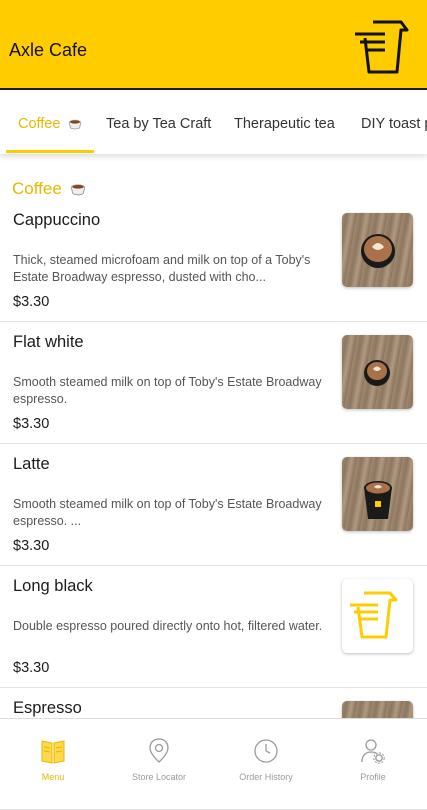  What do you see at coordinates (48, 342) in the screenshot?
I see `item-name: Flat white` at bounding box center [48, 342].